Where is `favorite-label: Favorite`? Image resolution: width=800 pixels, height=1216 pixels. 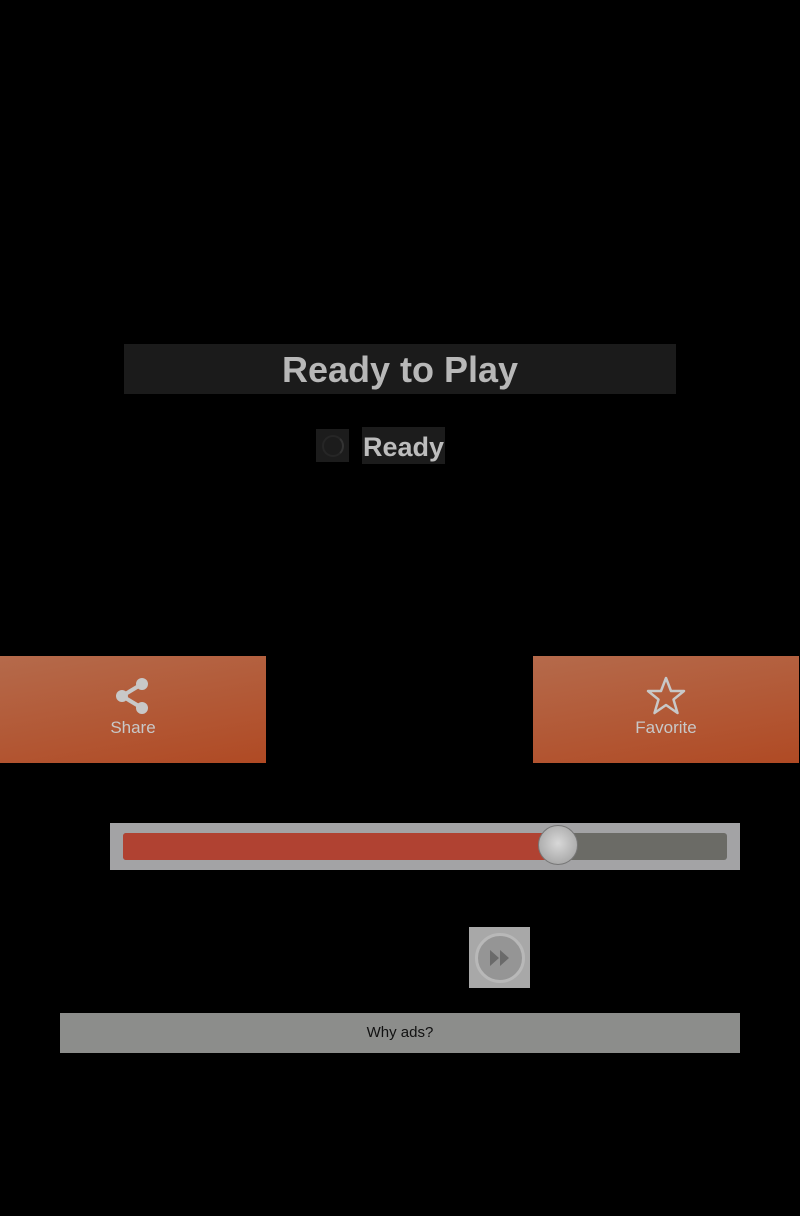
favorite-label: Favorite is located at coordinates (666, 727).